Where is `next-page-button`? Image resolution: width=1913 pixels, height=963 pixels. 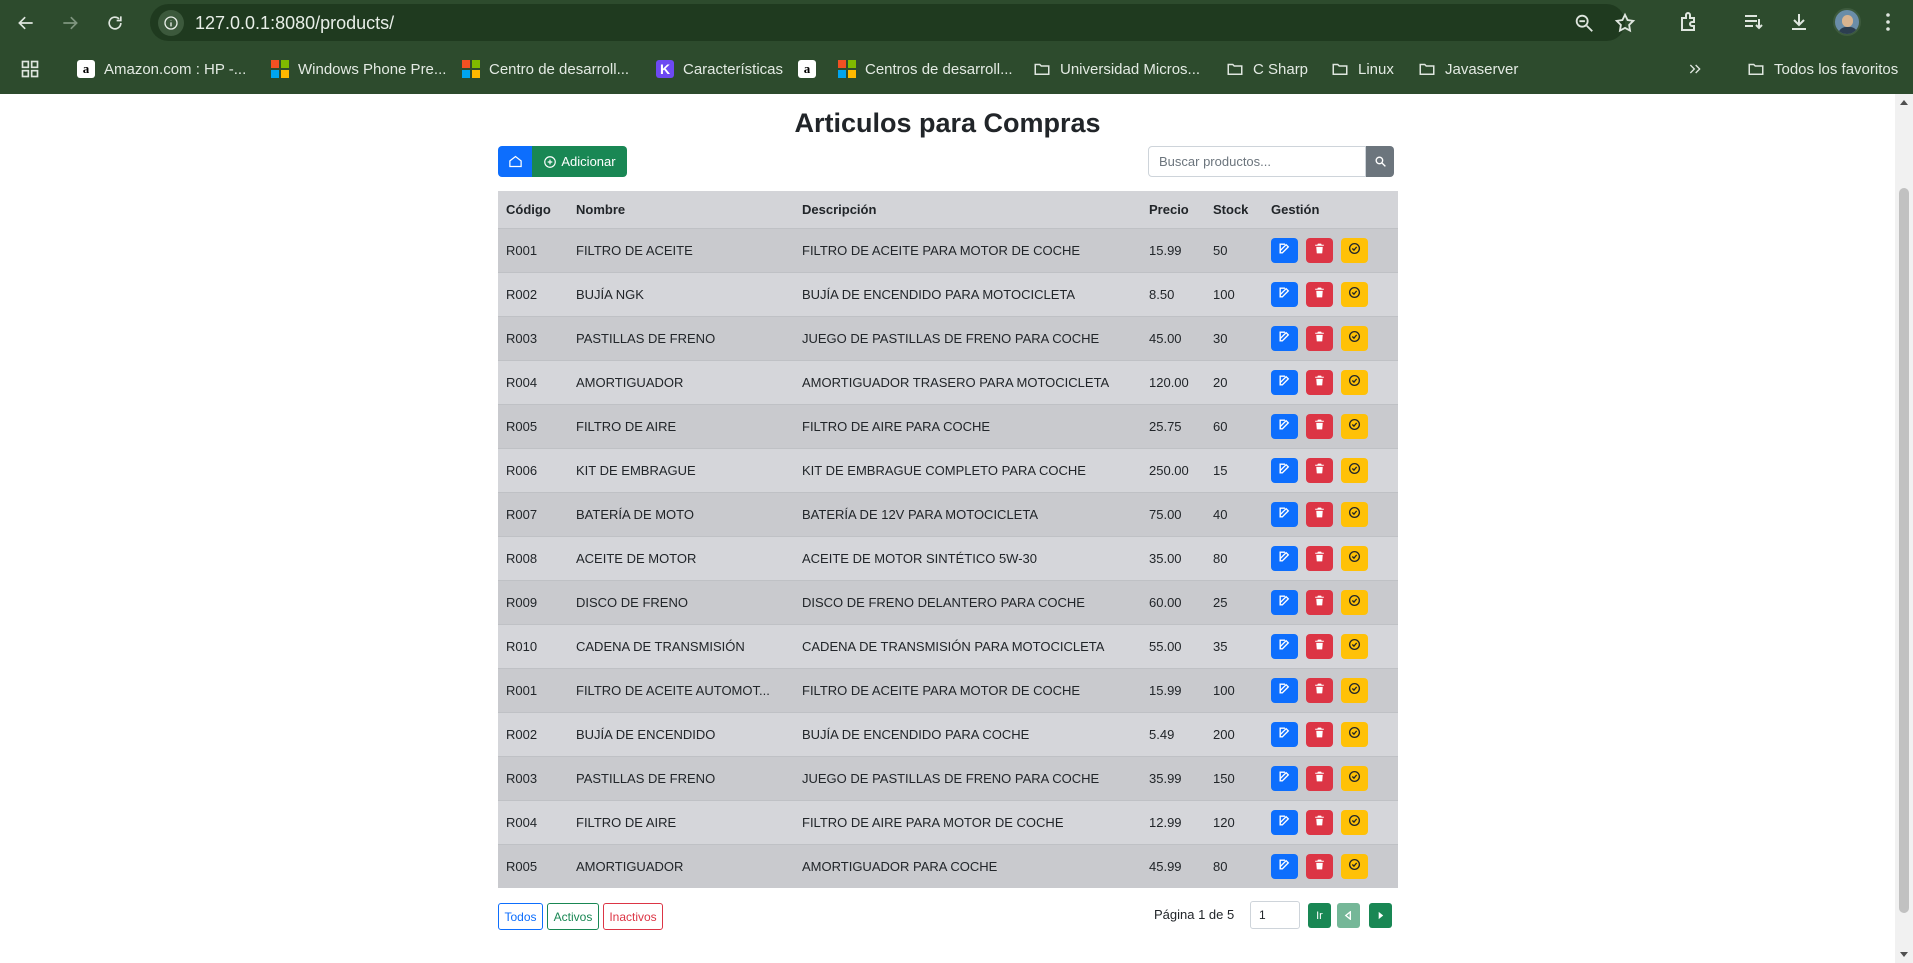
next-page-button is located at coordinates (1380, 915).